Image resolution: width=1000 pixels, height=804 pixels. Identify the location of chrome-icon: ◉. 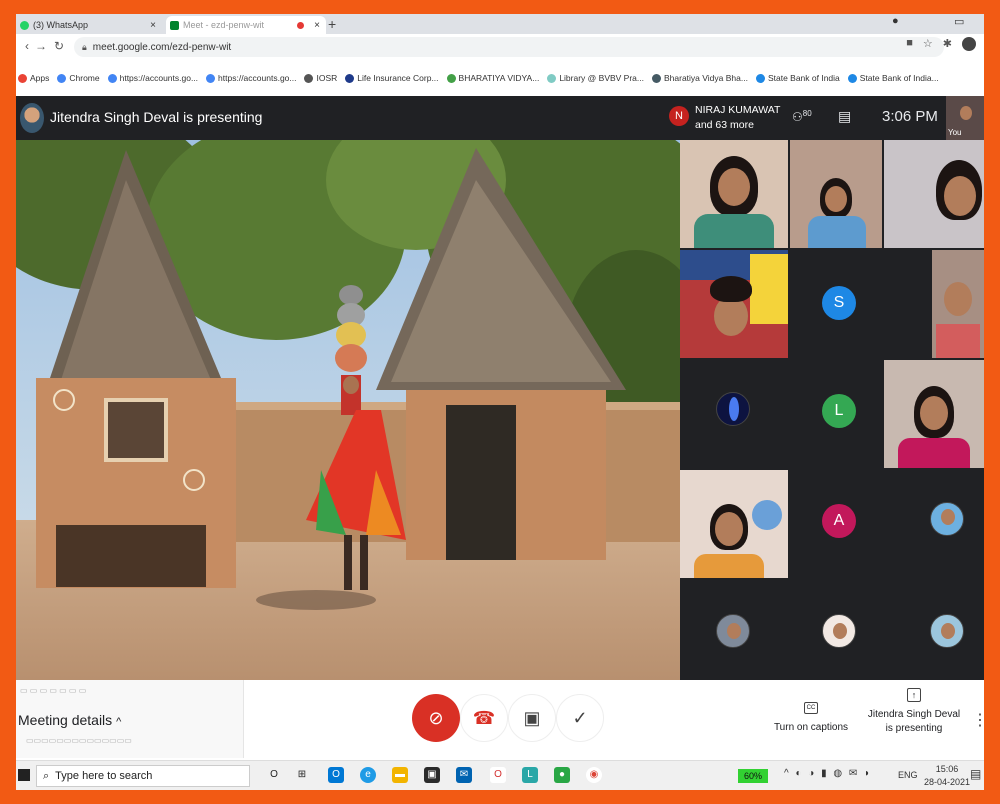
(594, 775).